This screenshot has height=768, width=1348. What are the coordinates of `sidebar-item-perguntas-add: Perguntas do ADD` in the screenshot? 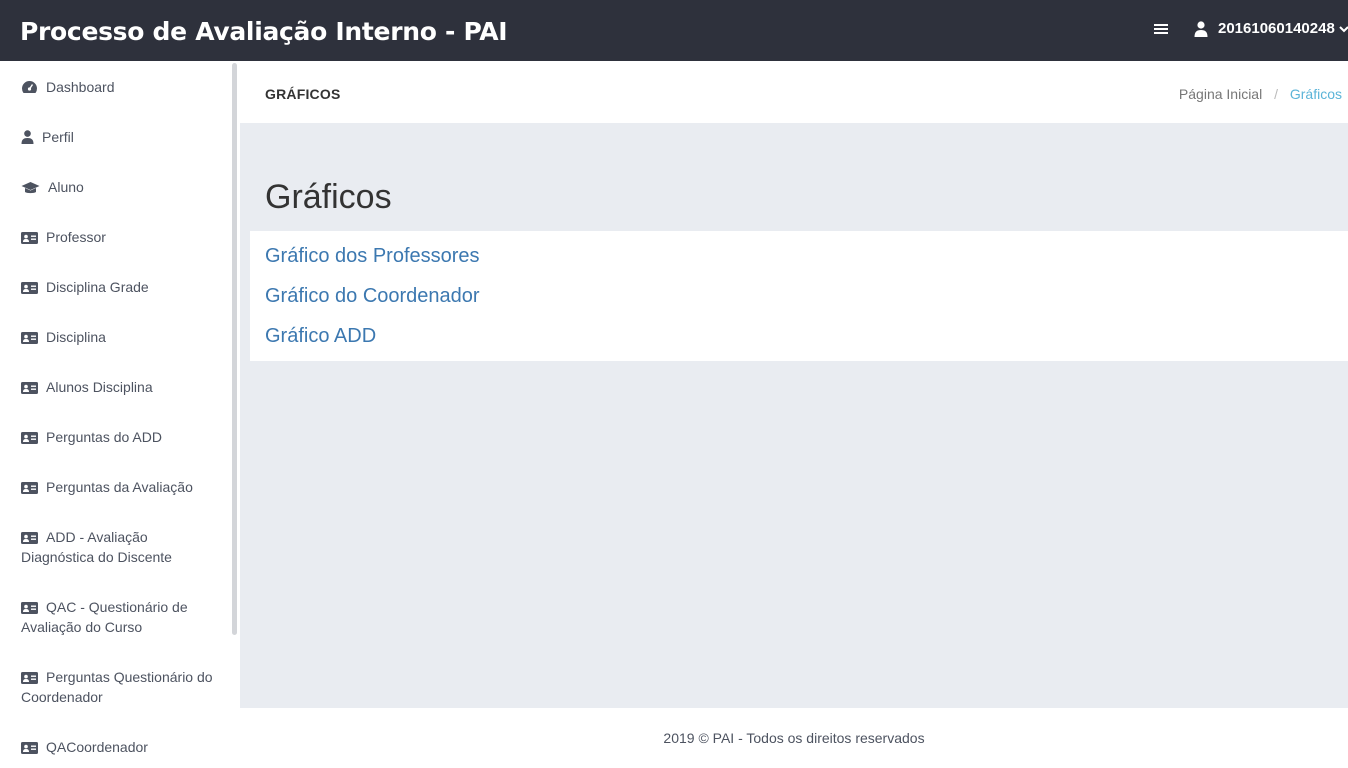 It's located at (118, 437).